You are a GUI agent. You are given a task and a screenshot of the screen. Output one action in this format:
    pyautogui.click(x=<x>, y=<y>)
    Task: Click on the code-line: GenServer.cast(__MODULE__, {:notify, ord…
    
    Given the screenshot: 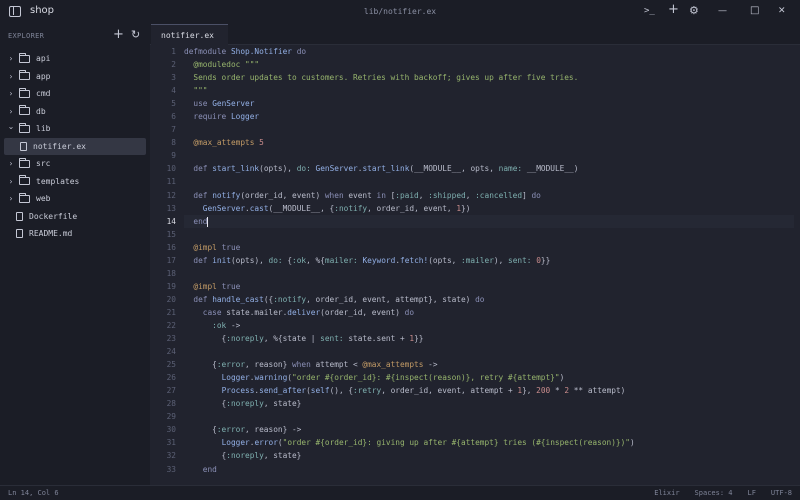 What is the action you would take?
    pyautogui.click(x=489, y=208)
    